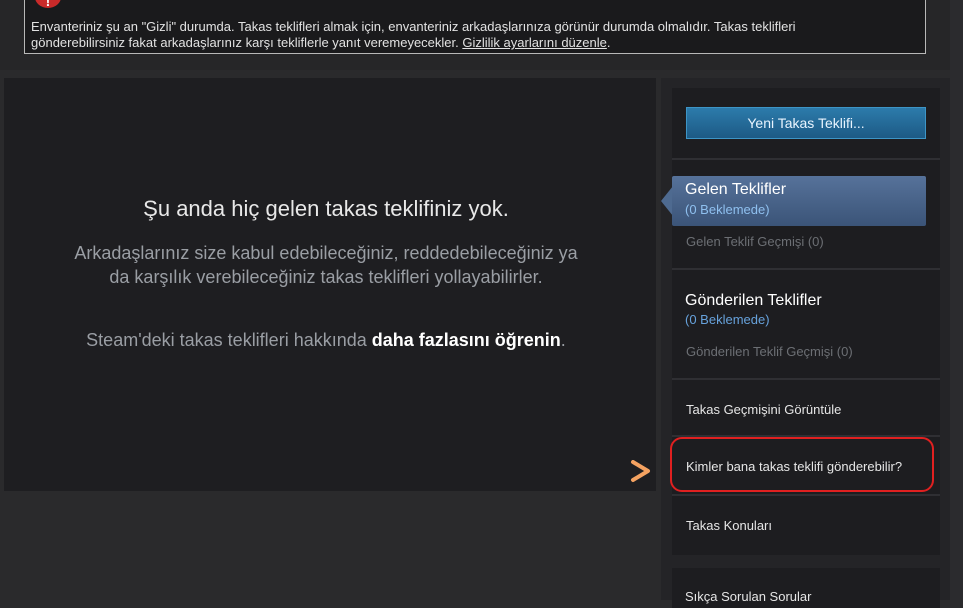 The width and height of the screenshot is (963, 608). I want to click on sent-offers-label: Gönderilen Teklifler, so click(753, 301).